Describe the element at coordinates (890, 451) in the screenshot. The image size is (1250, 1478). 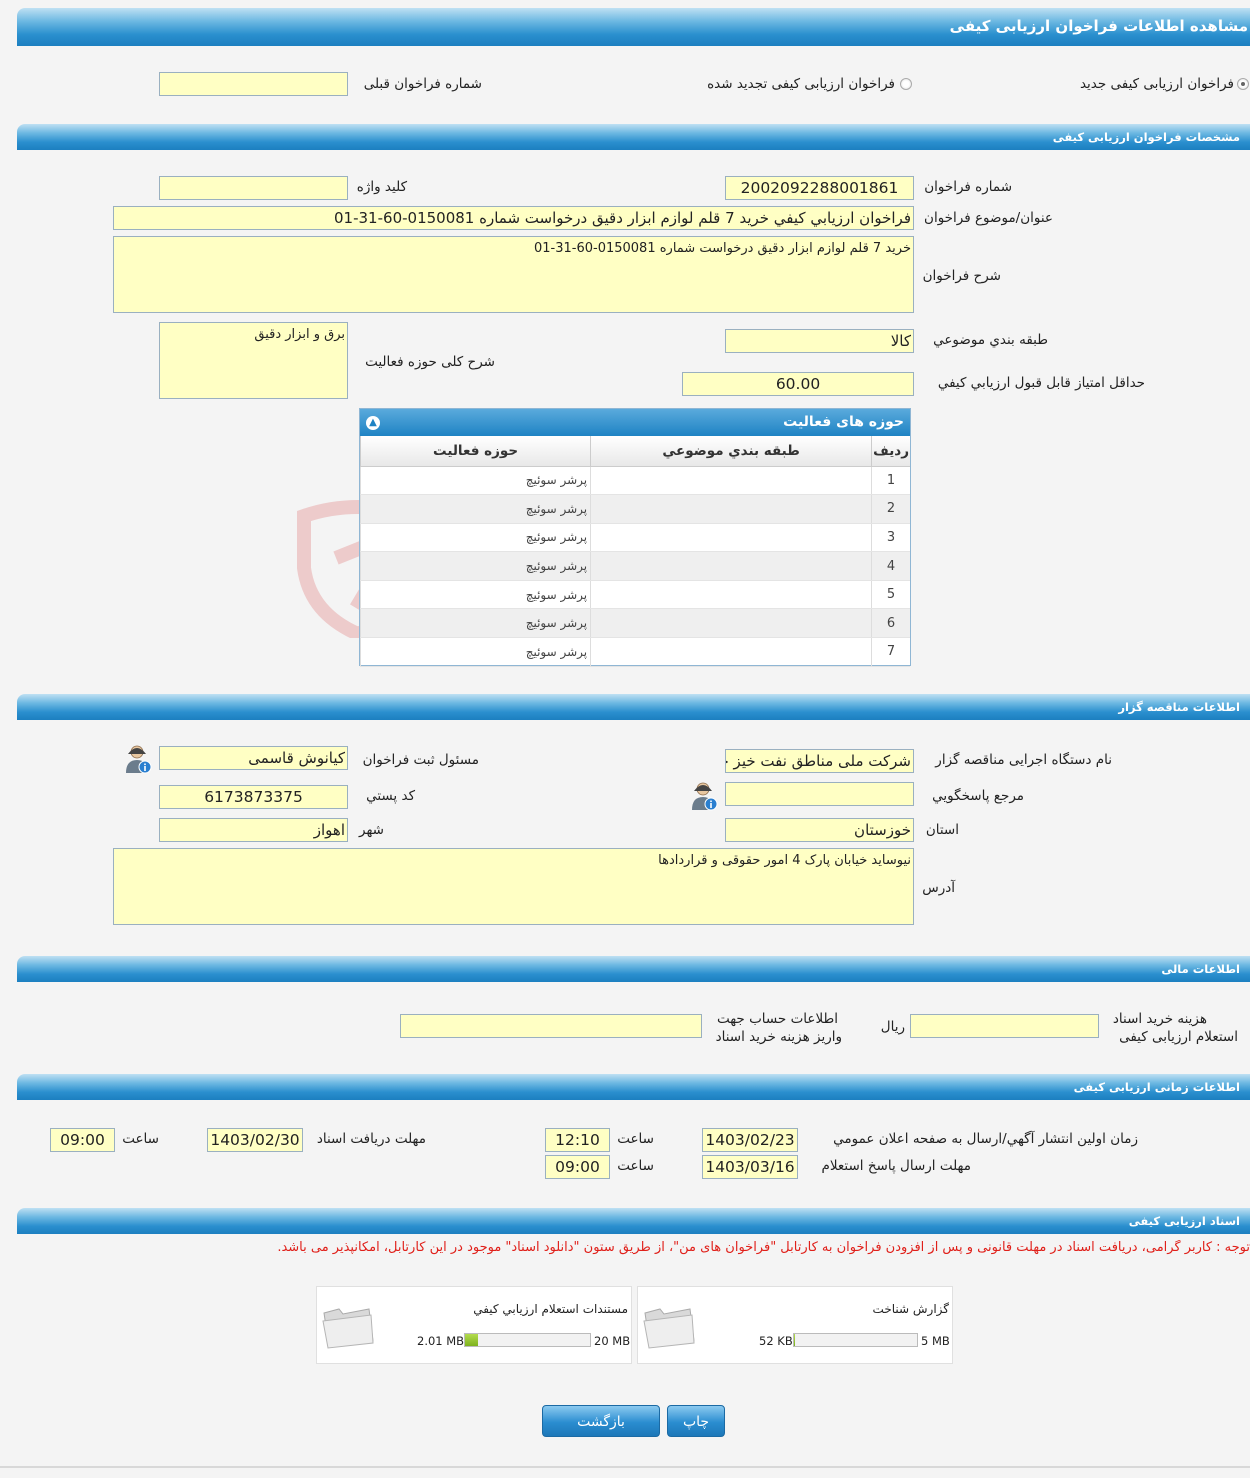
I see `column-header-row-number: رديف` at that location.